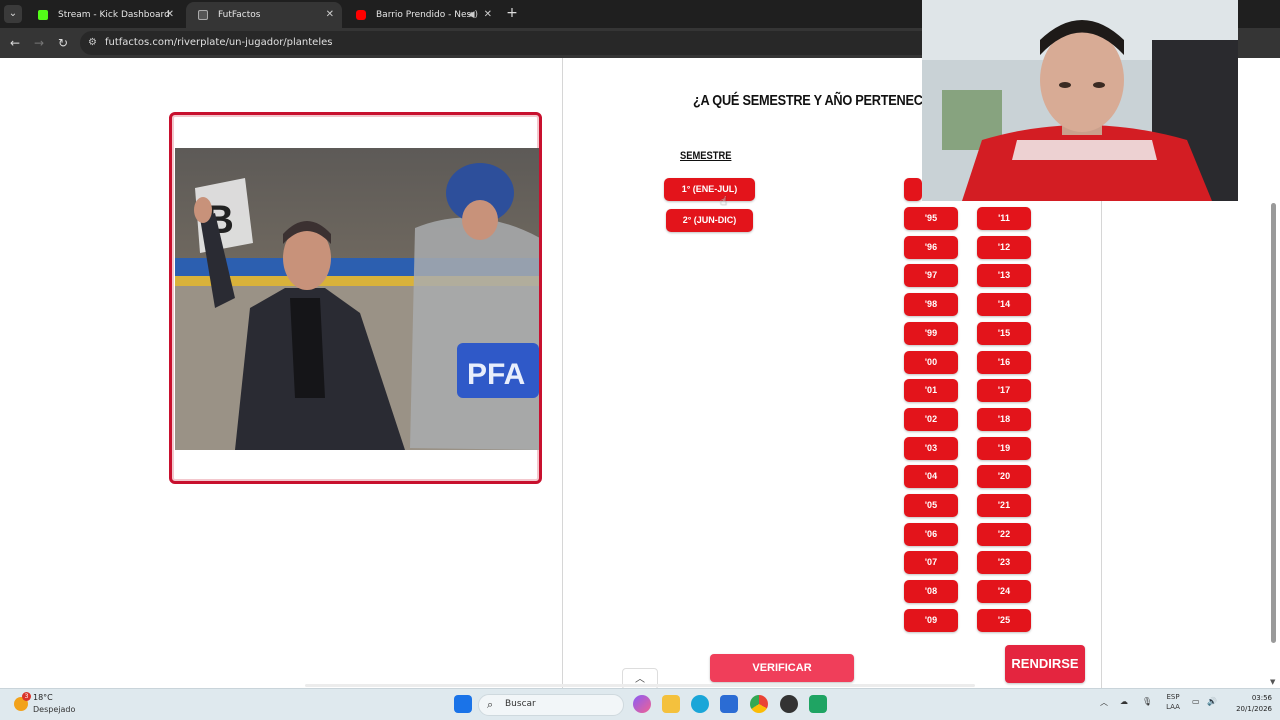  What do you see at coordinates (931, 534) in the screenshot?
I see `year-button: '06` at bounding box center [931, 534].